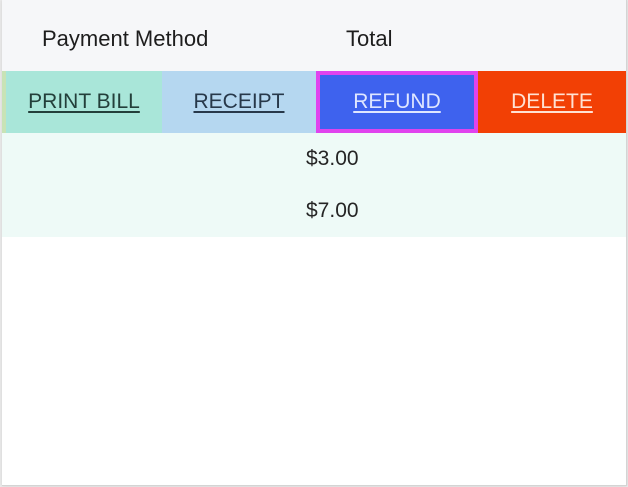  I want to click on table-row: $3.00, so click(314, 159).